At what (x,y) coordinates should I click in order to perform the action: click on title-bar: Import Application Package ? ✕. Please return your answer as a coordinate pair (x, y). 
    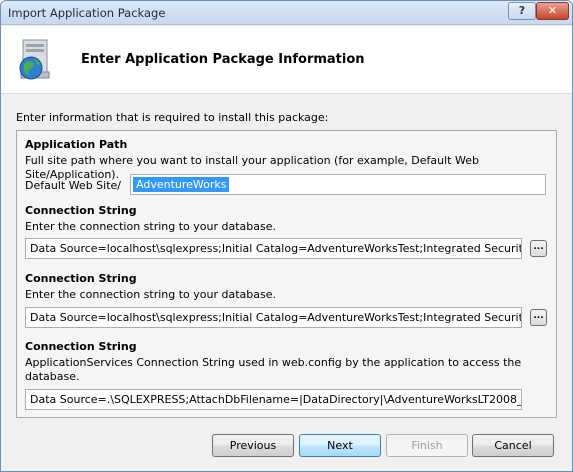
    Looking at the image, I should click on (286, 13).